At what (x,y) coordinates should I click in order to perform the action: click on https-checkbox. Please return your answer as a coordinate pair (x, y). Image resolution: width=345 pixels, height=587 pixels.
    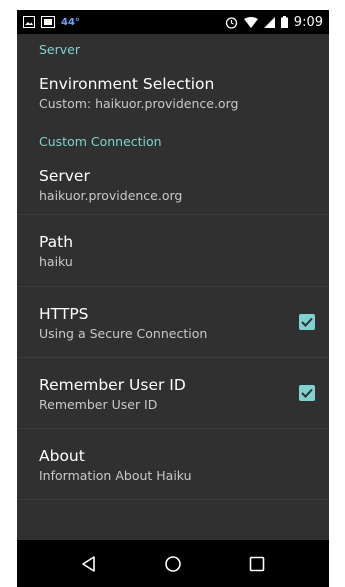
    Looking at the image, I should click on (307, 322).